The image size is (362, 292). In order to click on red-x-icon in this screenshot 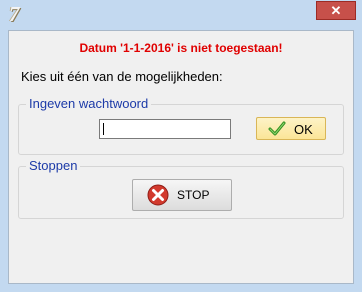, I will do `click(158, 195)`.